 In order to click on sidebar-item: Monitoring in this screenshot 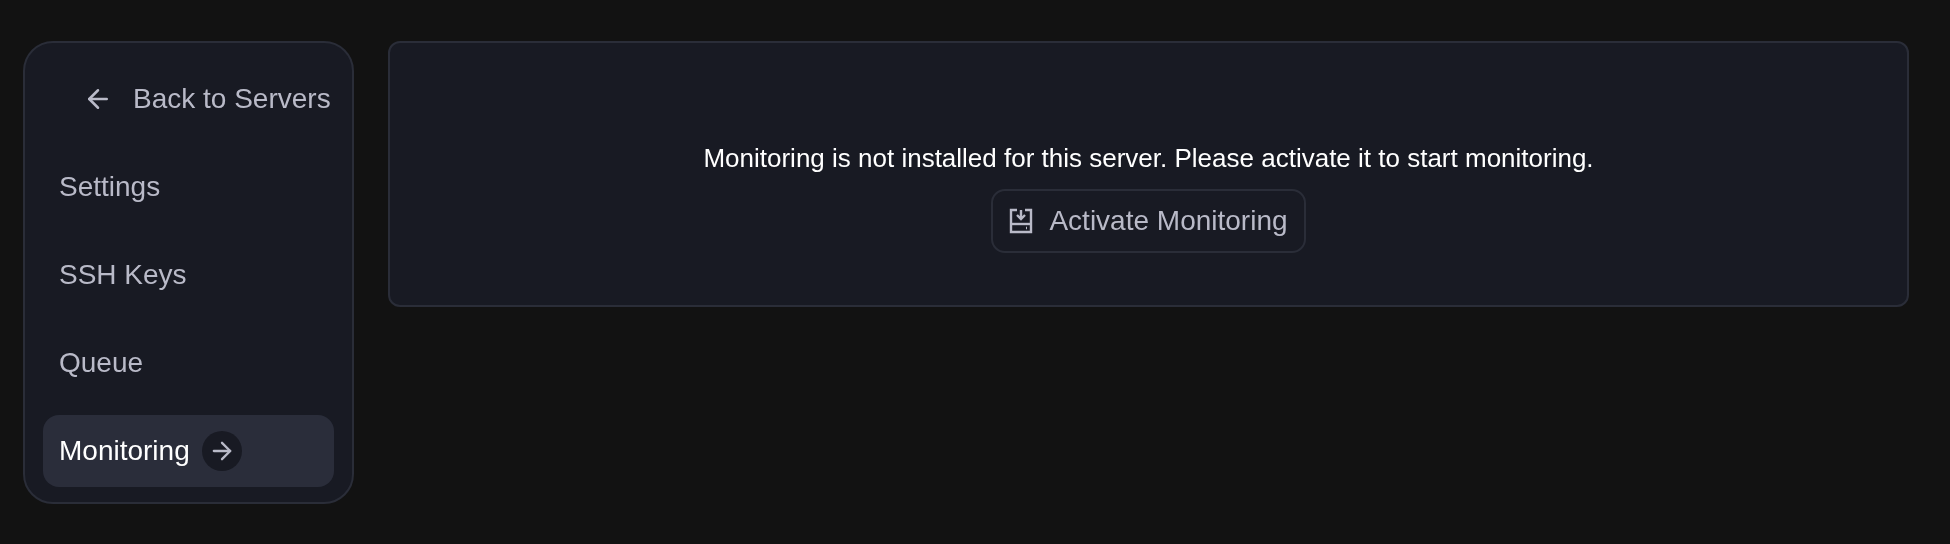, I will do `click(188, 451)`.